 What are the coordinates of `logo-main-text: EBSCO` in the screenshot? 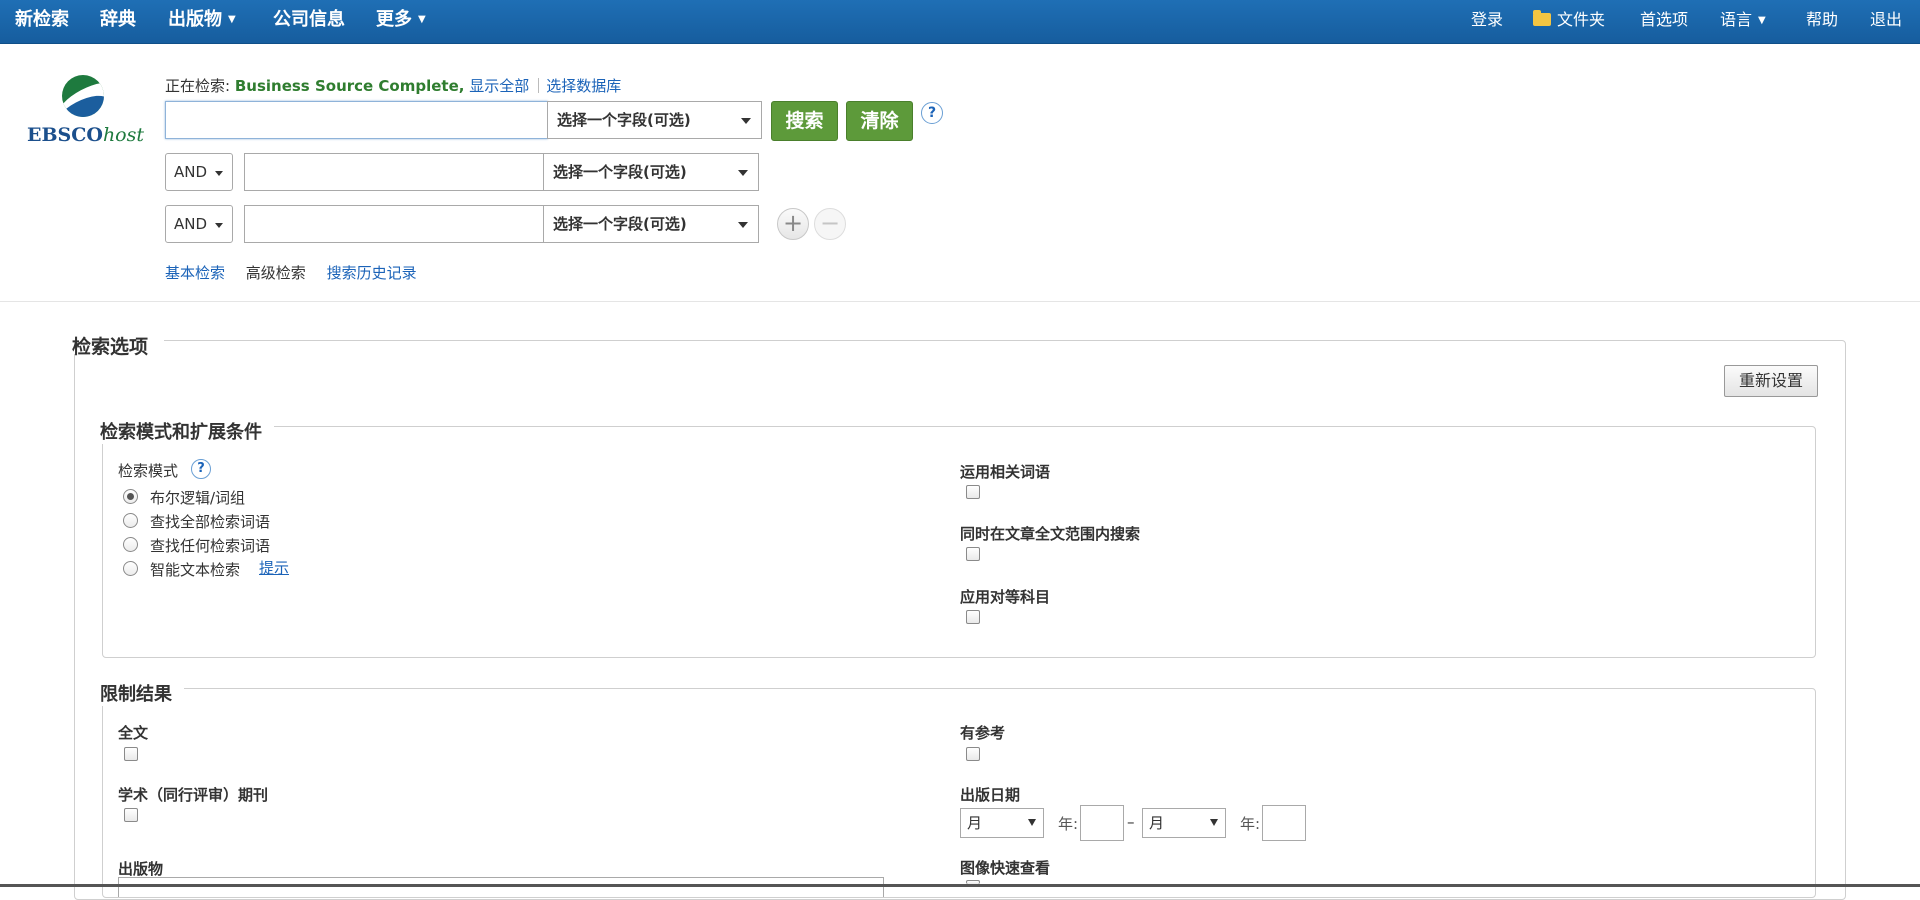 It's located at (65, 135).